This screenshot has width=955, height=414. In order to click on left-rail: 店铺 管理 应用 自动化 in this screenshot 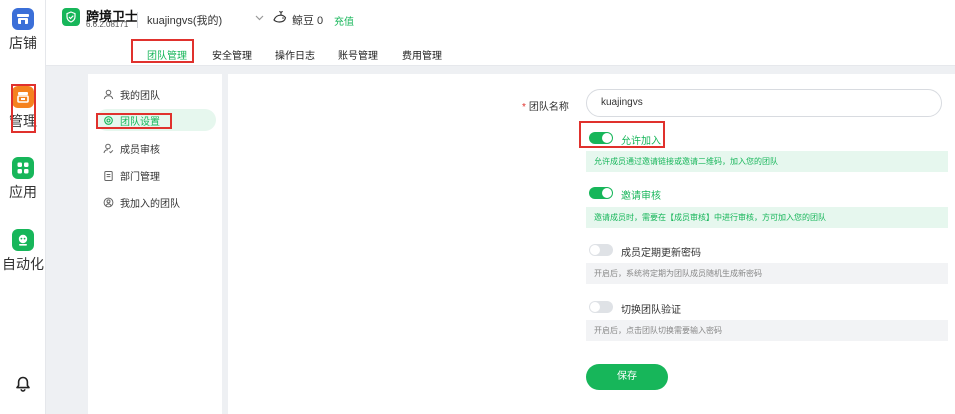, I will do `click(23, 207)`.